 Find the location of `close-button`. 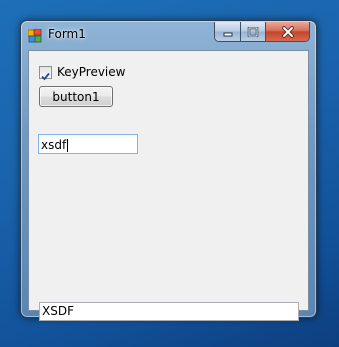

close-button is located at coordinates (287, 31).